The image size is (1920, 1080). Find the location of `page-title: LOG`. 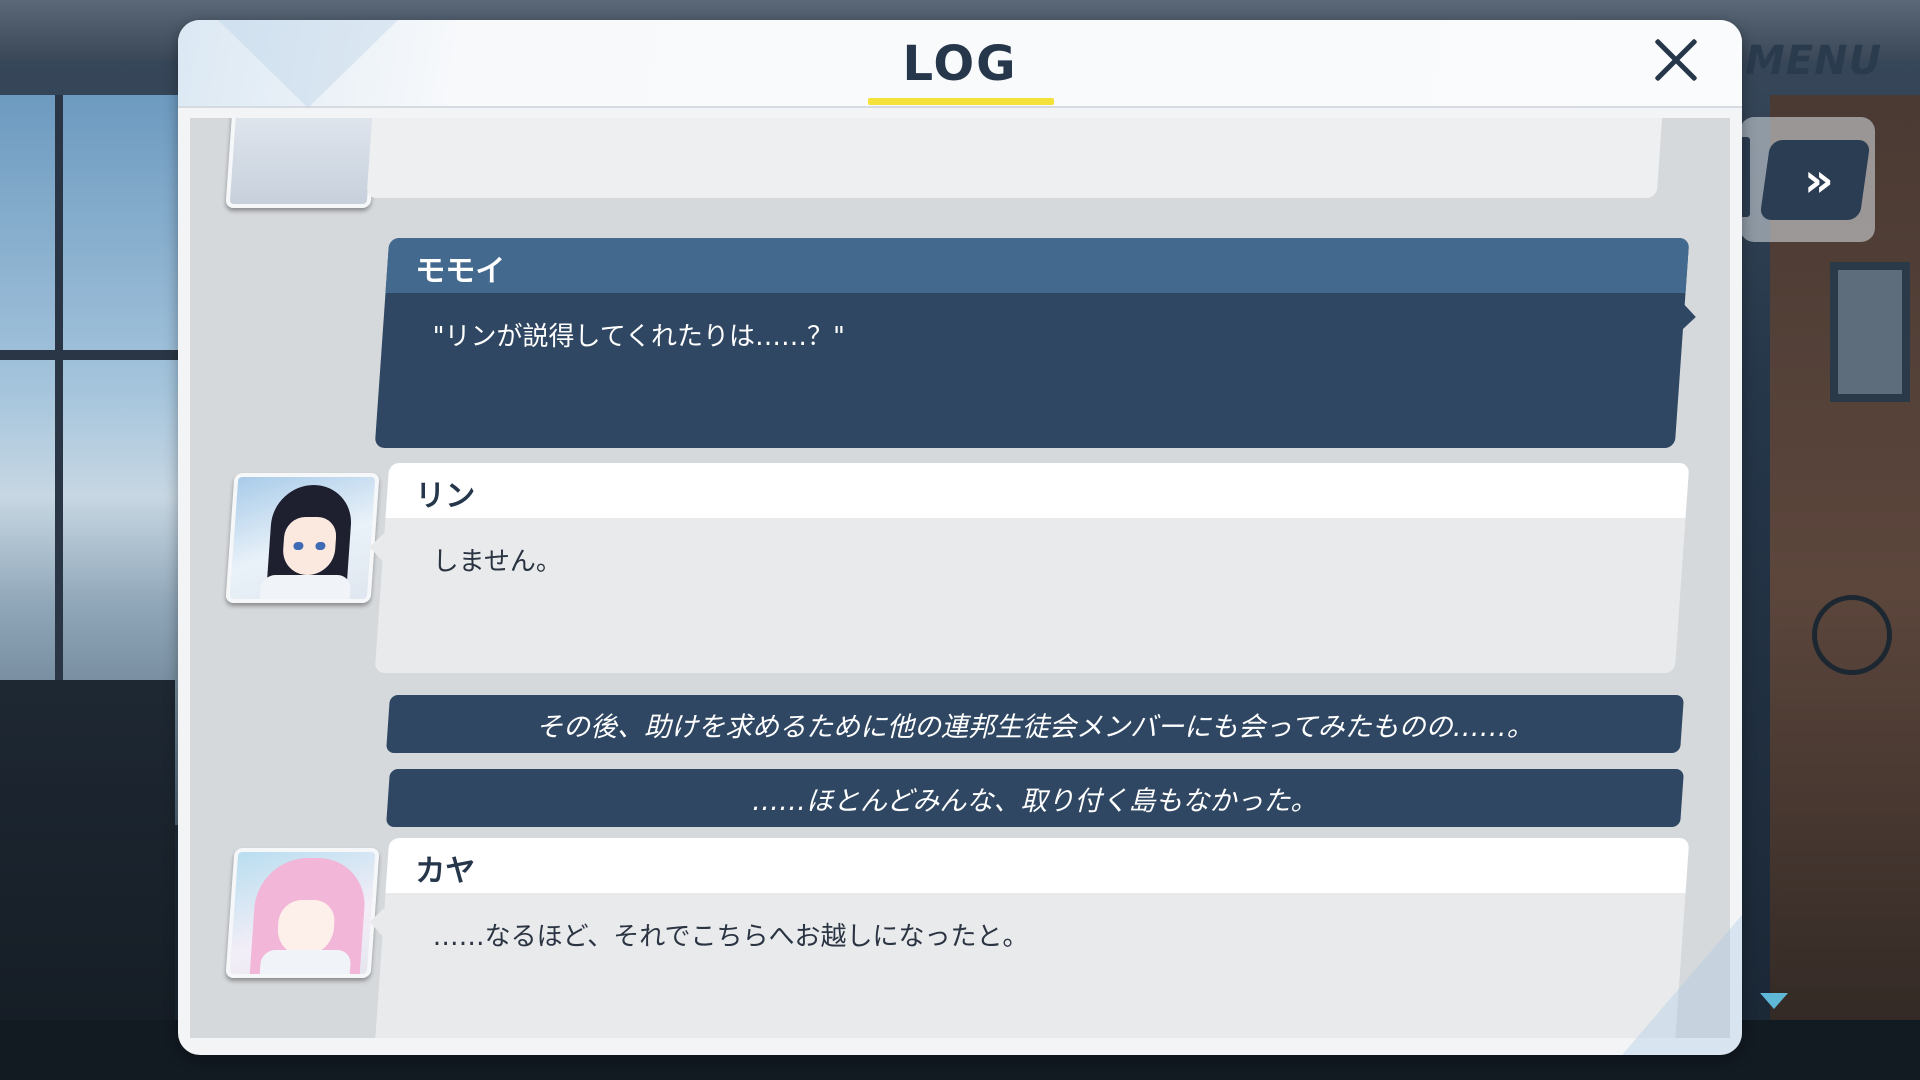

page-title: LOG is located at coordinates (960, 64).